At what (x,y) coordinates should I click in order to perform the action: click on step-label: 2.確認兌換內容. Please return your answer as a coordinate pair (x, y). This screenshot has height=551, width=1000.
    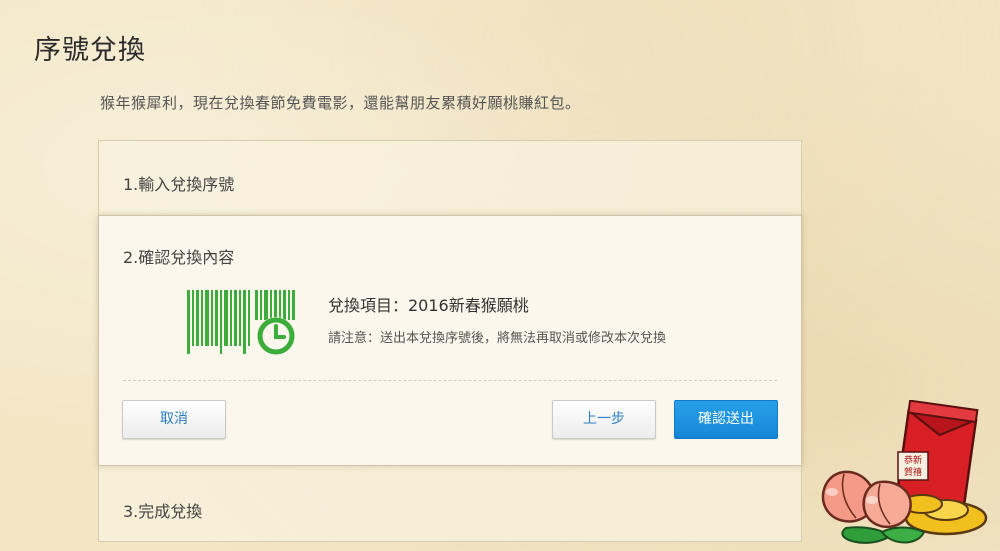
    Looking at the image, I should click on (179, 257).